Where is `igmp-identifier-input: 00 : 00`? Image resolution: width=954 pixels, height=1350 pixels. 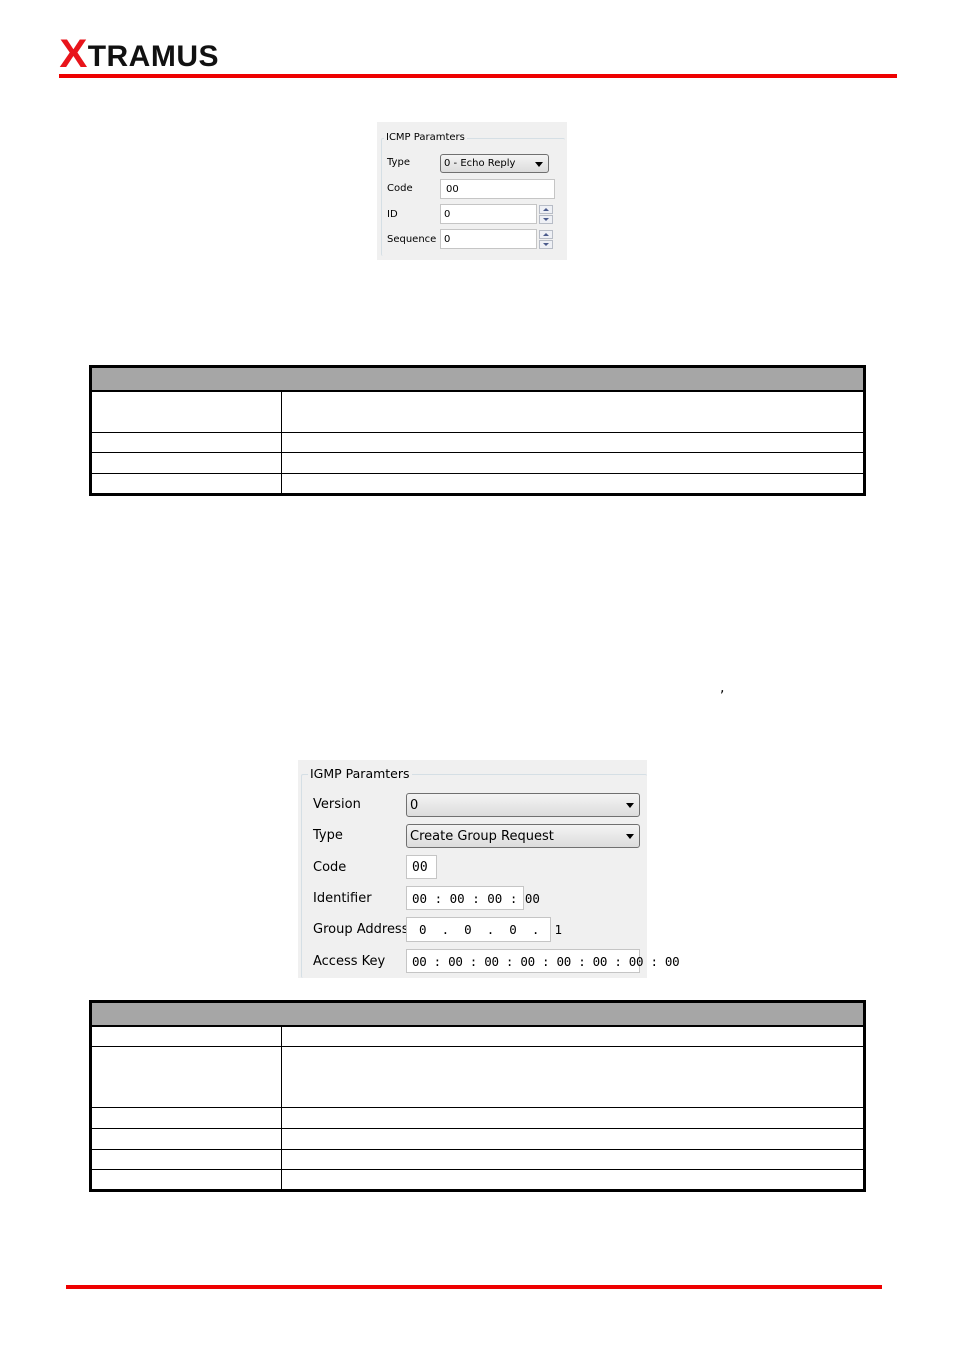 igmp-identifier-input: 00 : 00 is located at coordinates (473, 898).